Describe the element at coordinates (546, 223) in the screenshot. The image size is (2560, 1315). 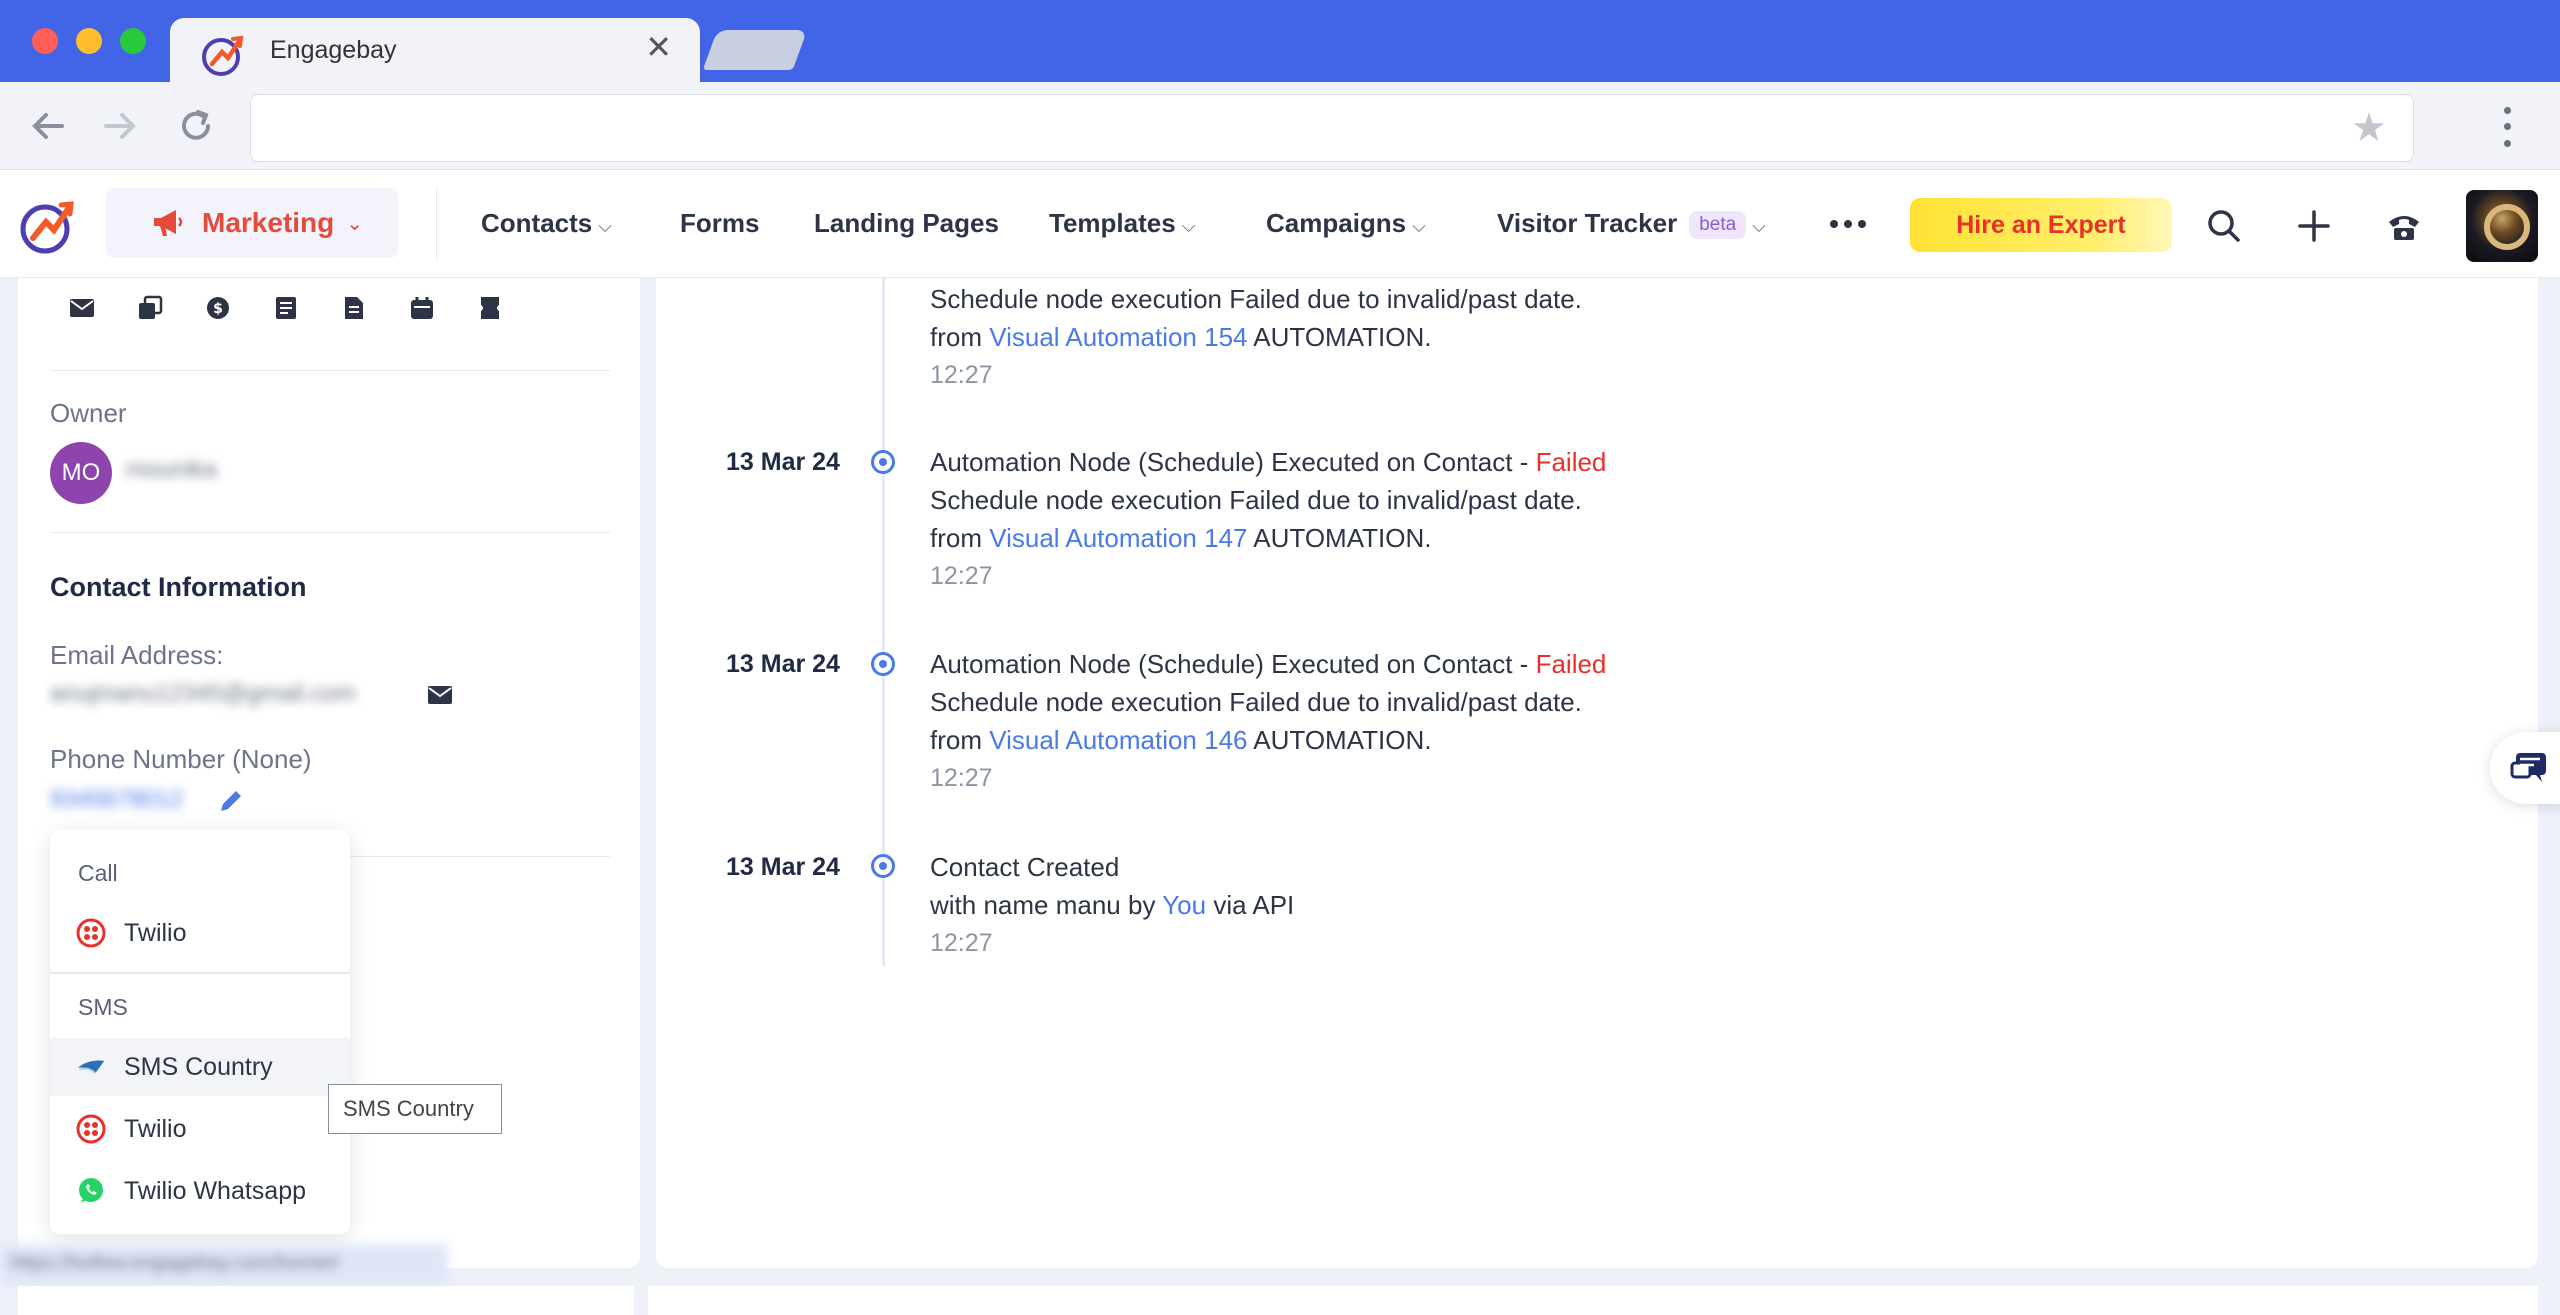
I see `nav-contacts: Contacts ⌵` at that location.